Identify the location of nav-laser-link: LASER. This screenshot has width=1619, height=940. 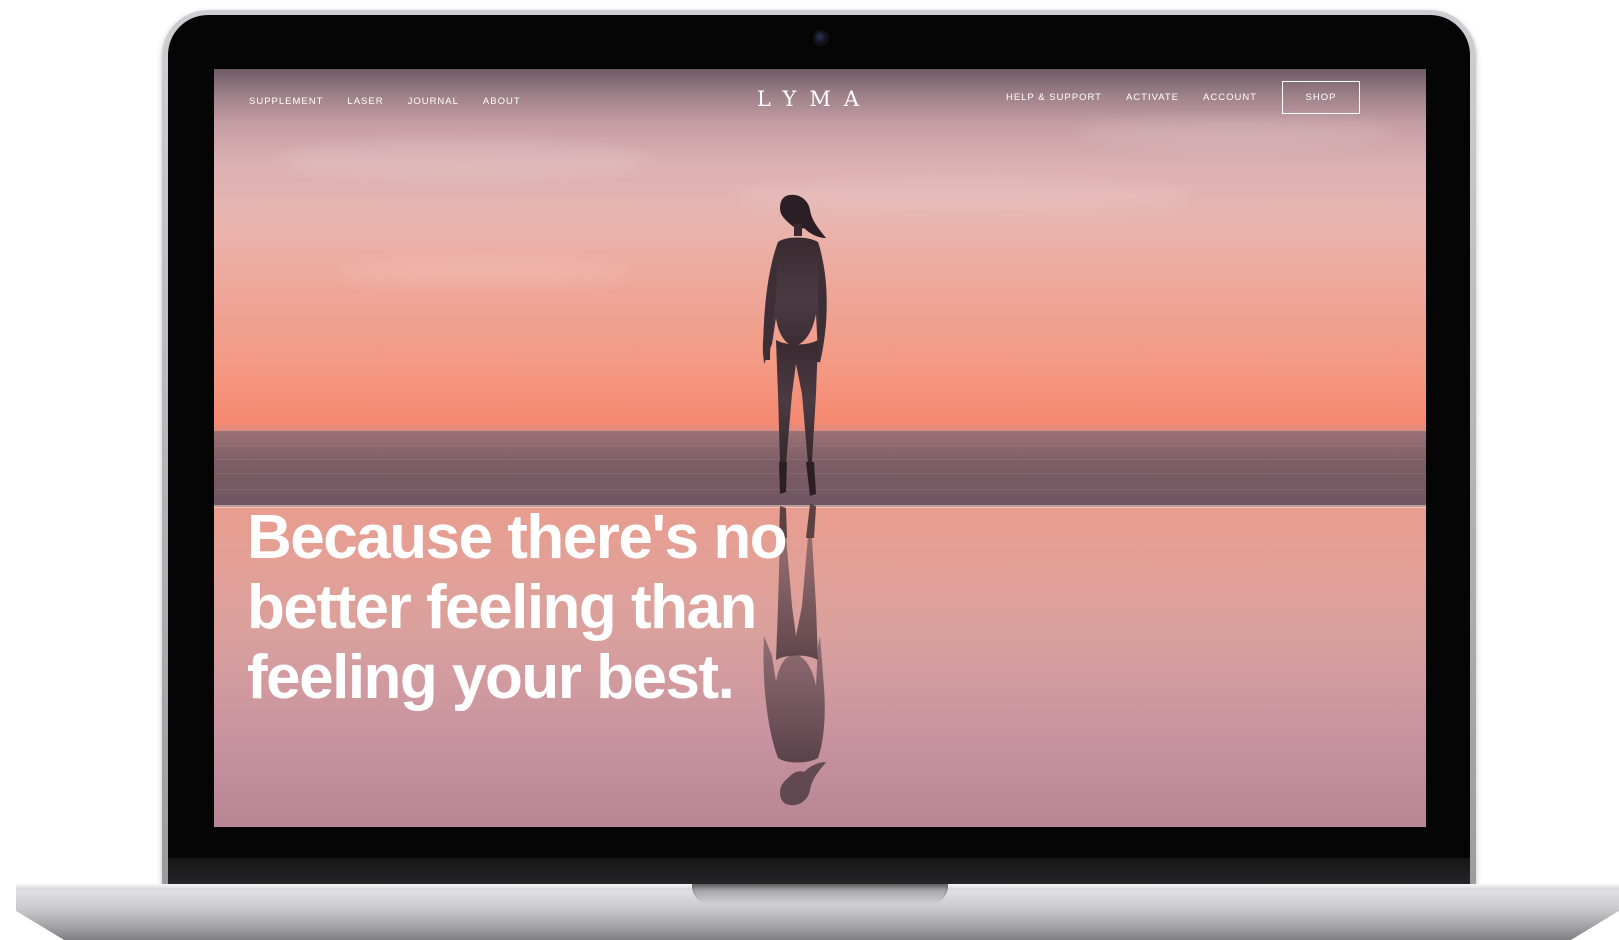
(365, 102).